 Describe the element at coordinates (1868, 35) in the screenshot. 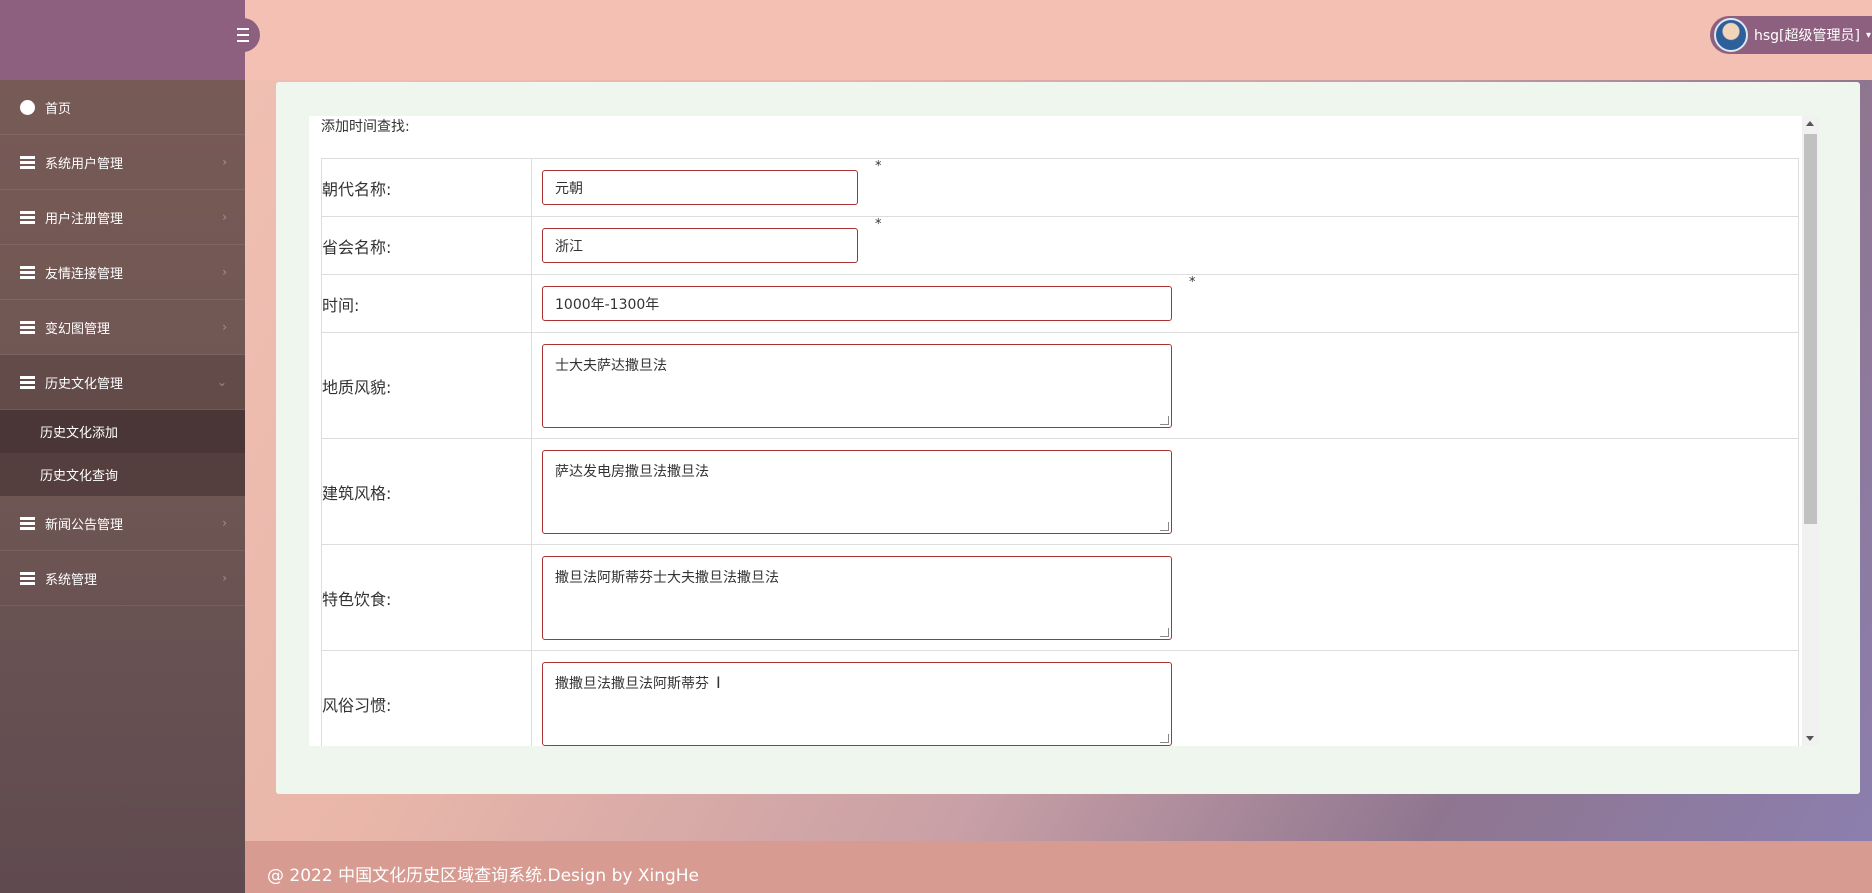

I see `chevron-down-icon: ▾` at that location.